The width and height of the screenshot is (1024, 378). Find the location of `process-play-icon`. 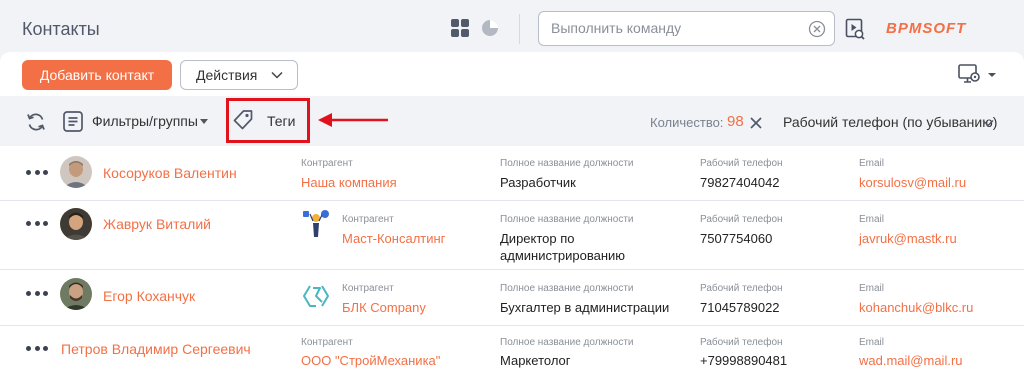

process-play-icon is located at coordinates (855, 29).